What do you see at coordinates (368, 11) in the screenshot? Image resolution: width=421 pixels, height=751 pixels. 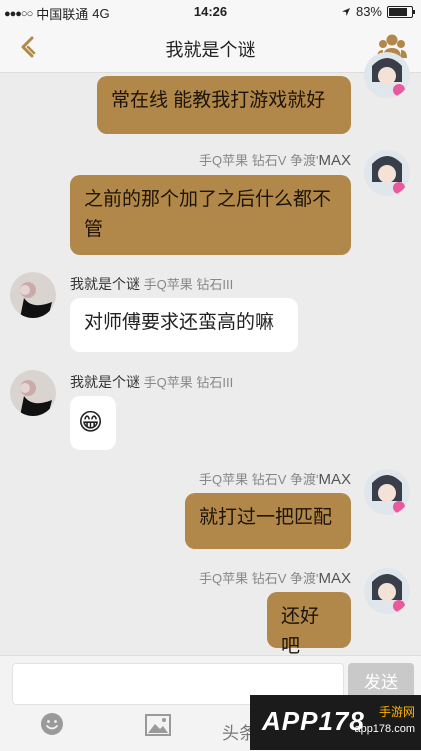 I see `battery-percent: 83%` at bounding box center [368, 11].